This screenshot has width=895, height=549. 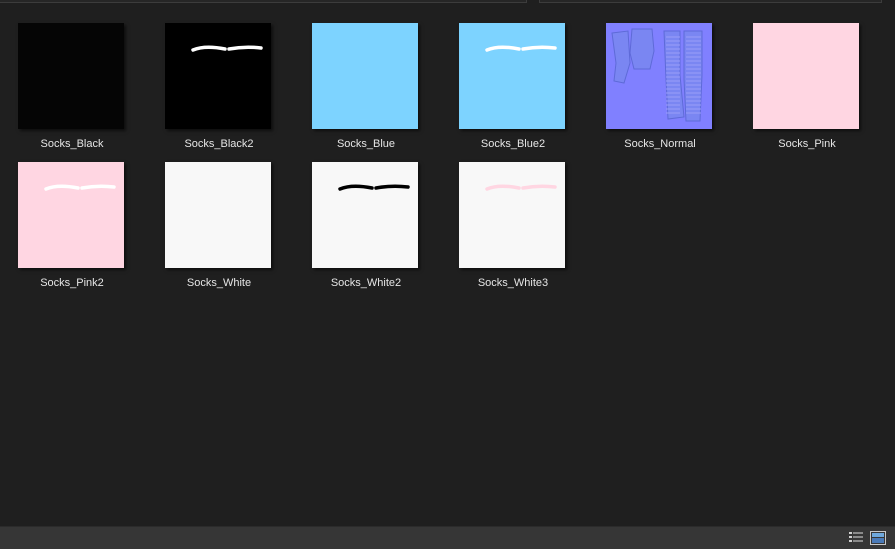 What do you see at coordinates (447, 537) in the screenshot?
I see `status-bar` at bounding box center [447, 537].